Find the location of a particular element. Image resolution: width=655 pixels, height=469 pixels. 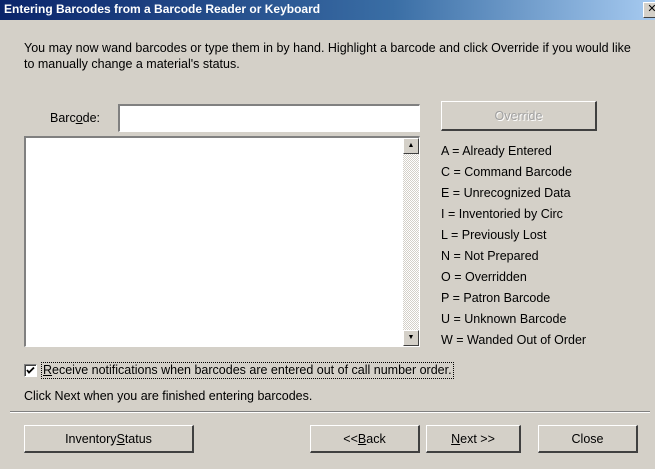

inventory-status-button: Inventory Status is located at coordinates (109, 439).